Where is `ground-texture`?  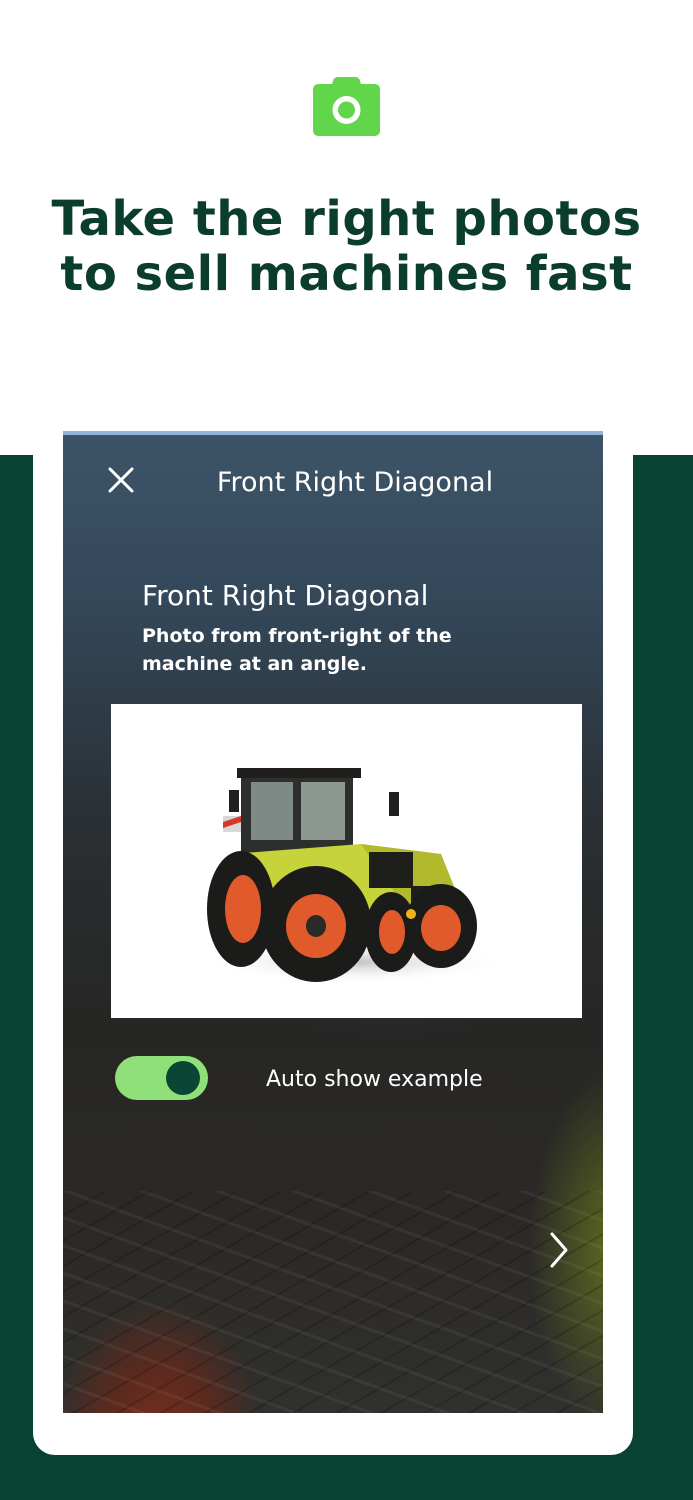
ground-texture is located at coordinates (333, 1302).